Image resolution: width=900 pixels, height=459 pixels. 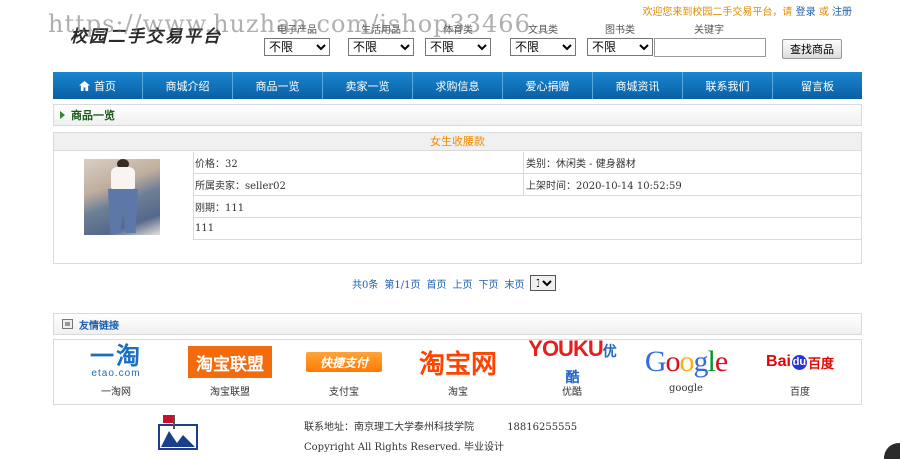 What do you see at coordinates (543, 283) in the screenshot?
I see `page-select: 1` at bounding box center [543, 283].